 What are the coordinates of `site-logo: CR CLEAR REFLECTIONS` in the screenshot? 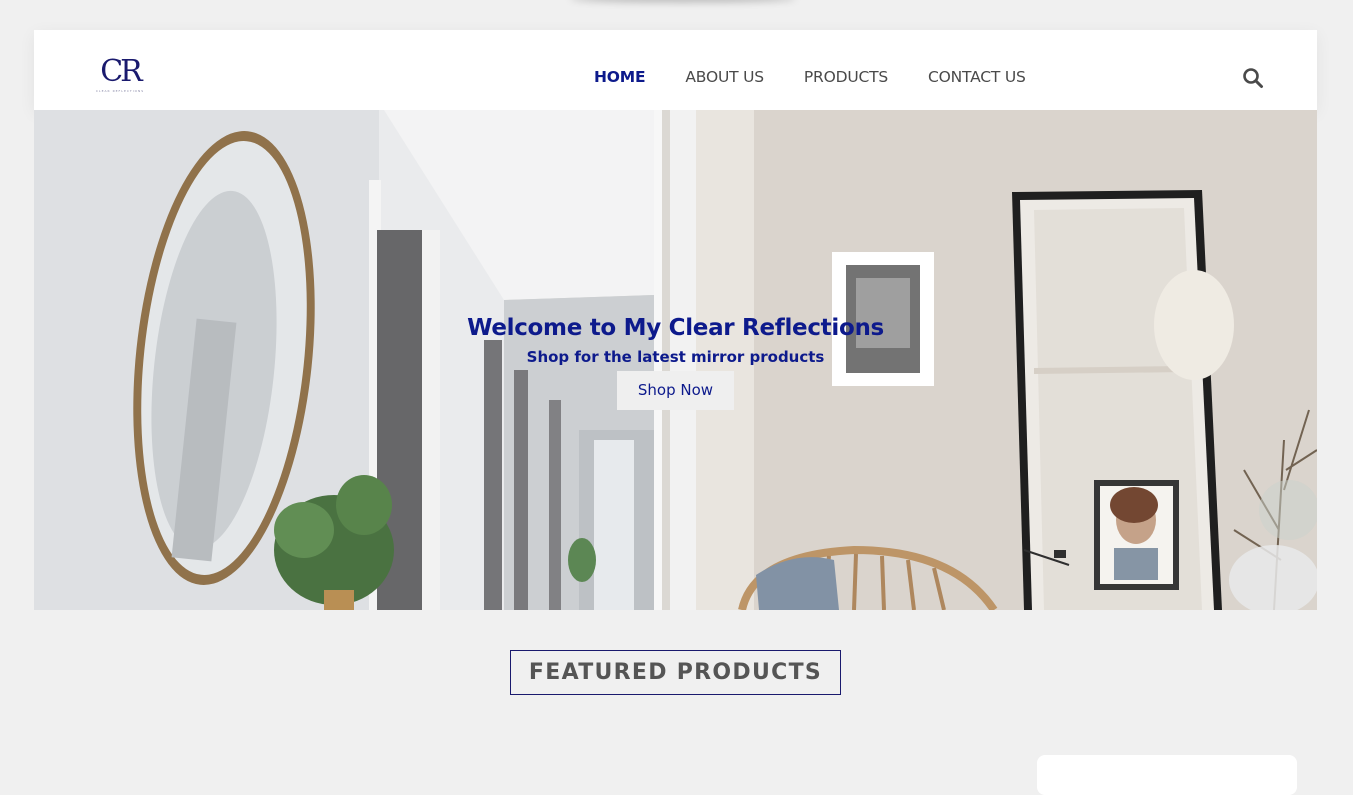 It's located at (120, 76).